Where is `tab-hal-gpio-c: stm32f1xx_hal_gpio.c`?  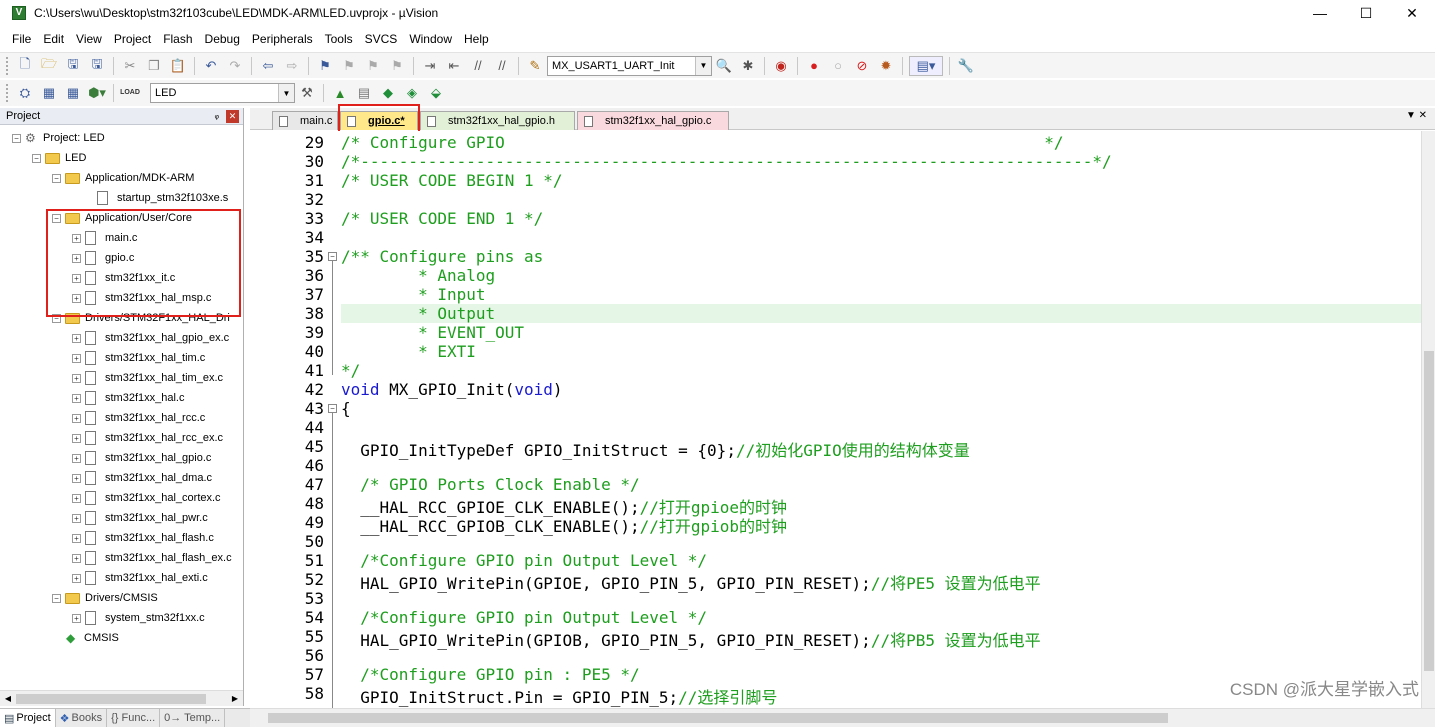
tab-hal-gpio-c: stm32f1xx_hal_gpio.c is located at coordinates (653, 120).